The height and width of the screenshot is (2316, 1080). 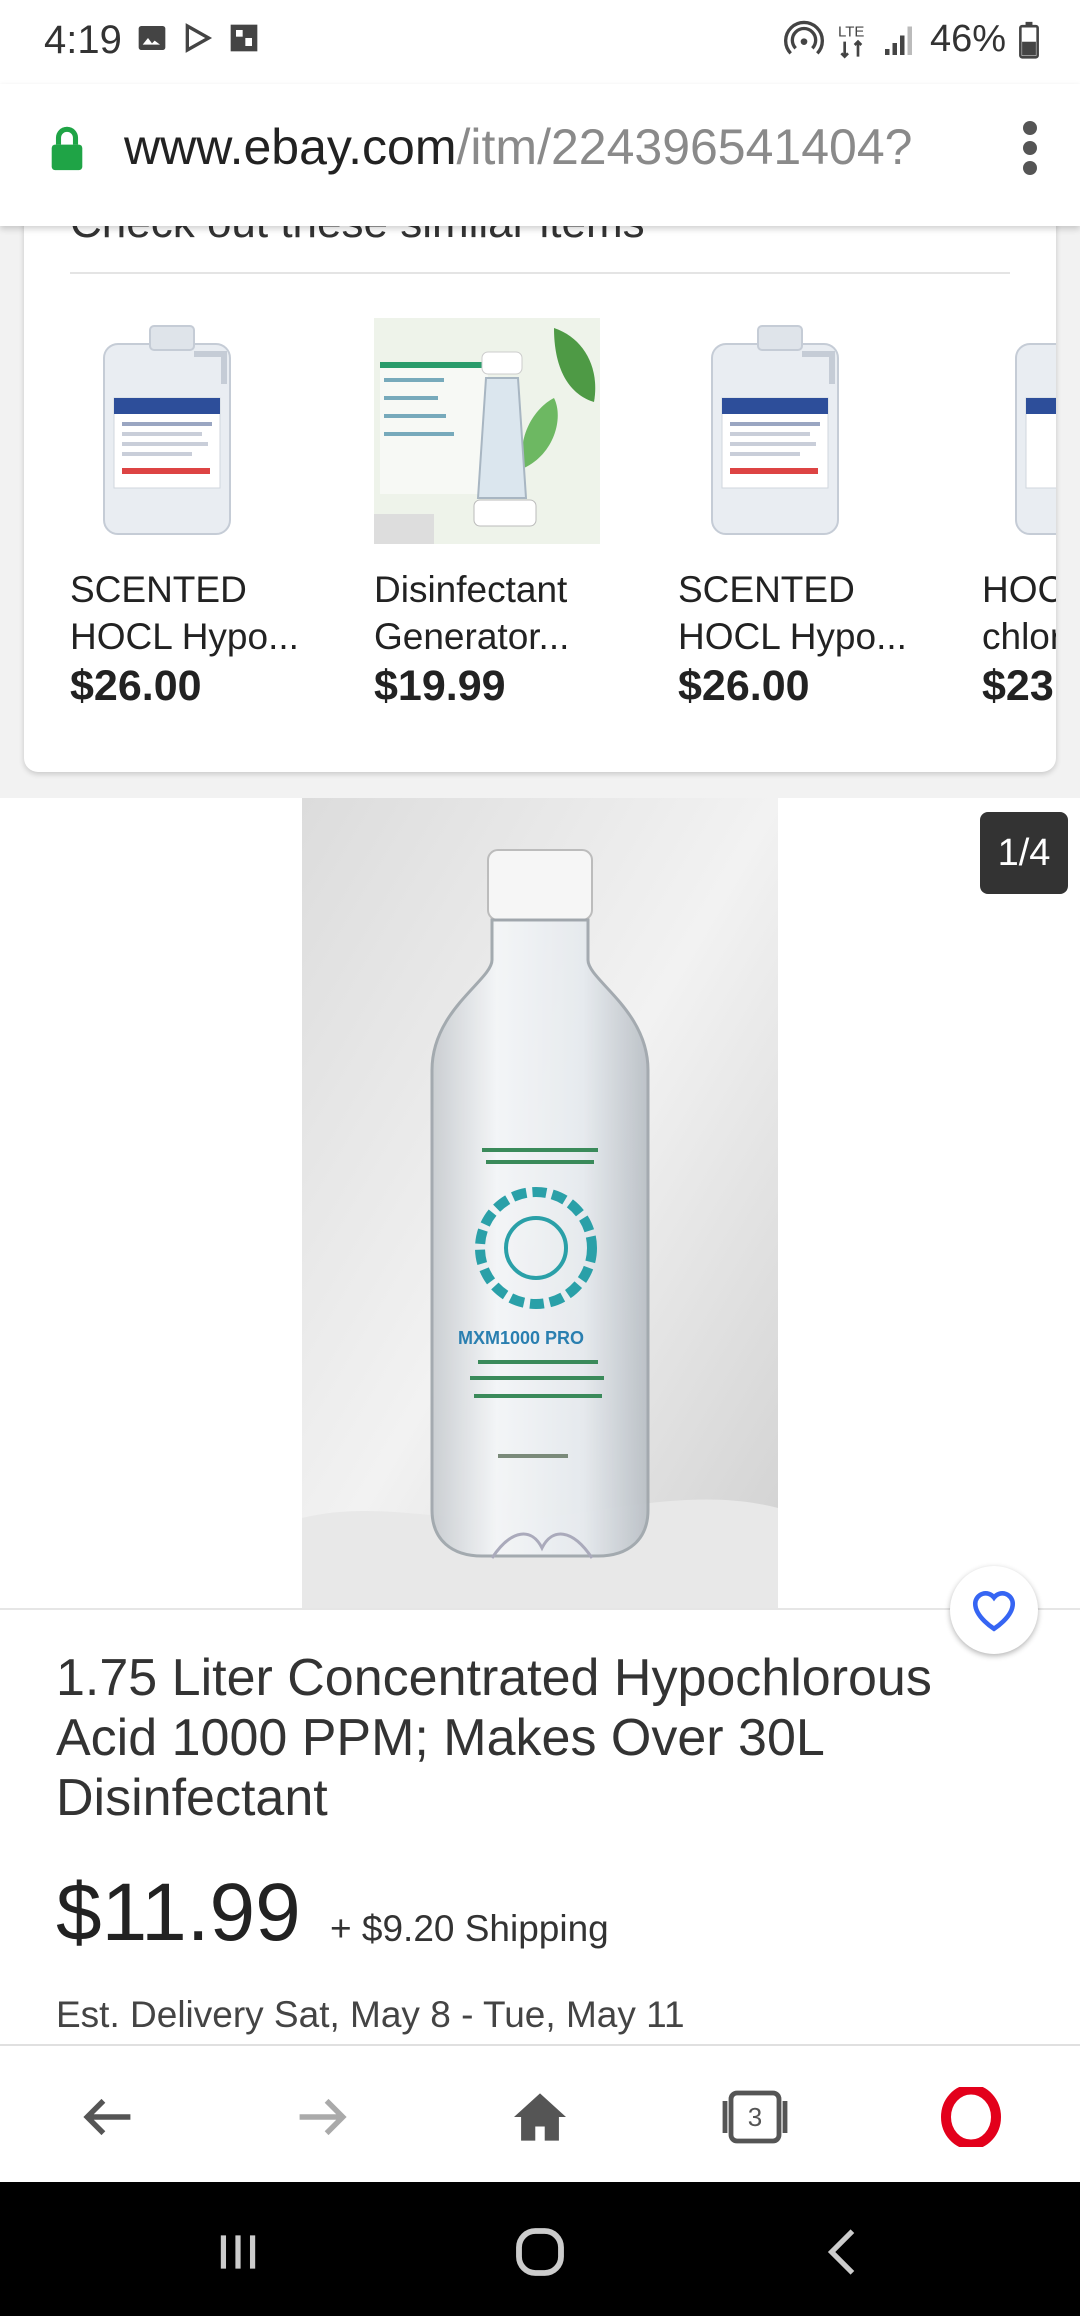 I want to click on status-bar: 4:19 LTE 46%, so click(x=540, y=42).